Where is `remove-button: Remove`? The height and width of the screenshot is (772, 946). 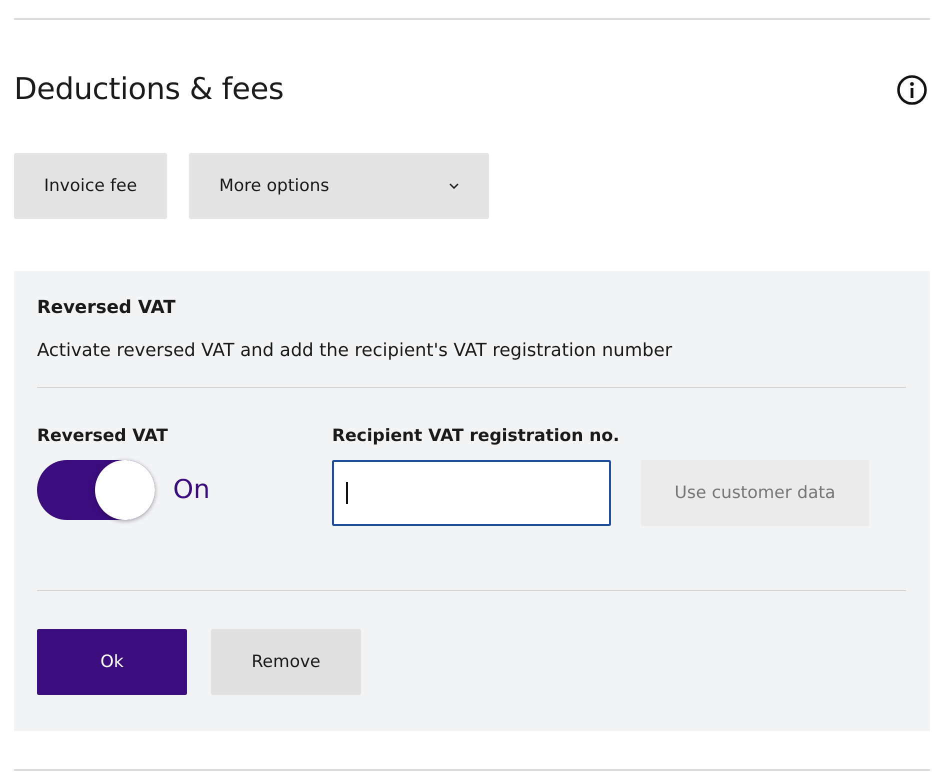
remove-button: Remove is located at coordinates (286, 662).